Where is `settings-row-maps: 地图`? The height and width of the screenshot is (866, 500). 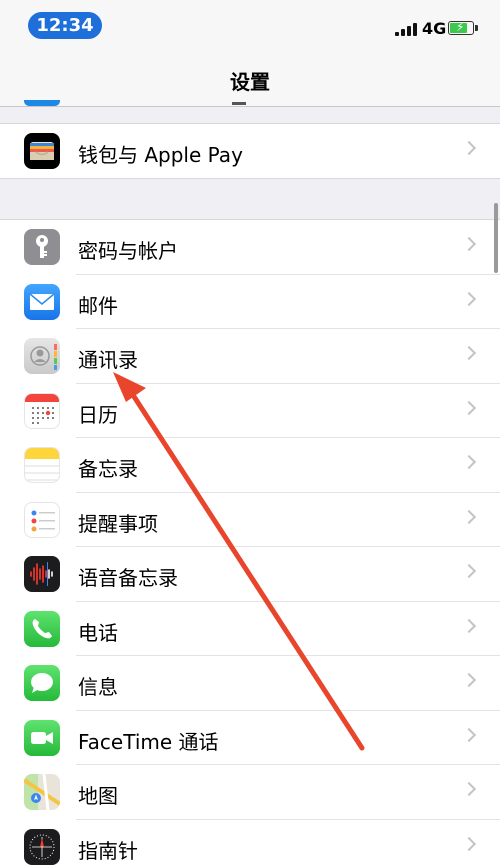
settings-row-maps: 地图 is located at coordinates (250, 792).